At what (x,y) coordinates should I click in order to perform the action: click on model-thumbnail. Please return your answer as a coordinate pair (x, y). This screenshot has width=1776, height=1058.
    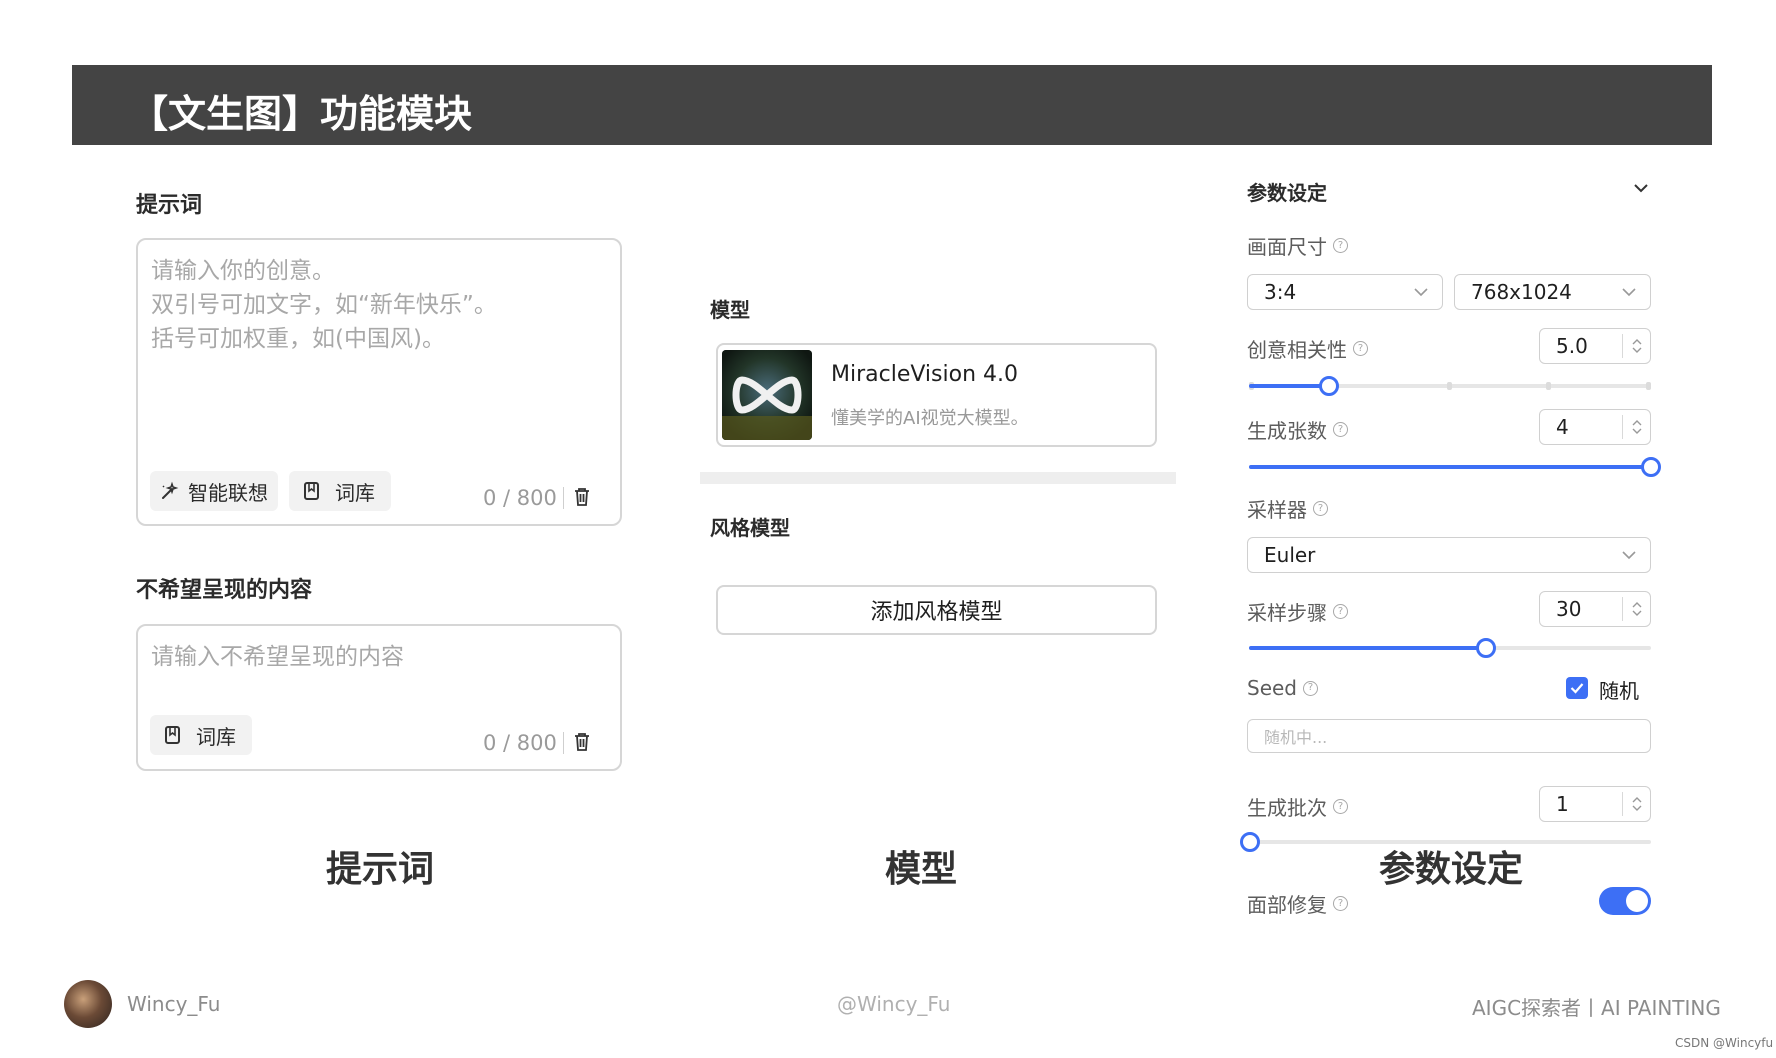
    Looking at the image, I should click on (767, 395).